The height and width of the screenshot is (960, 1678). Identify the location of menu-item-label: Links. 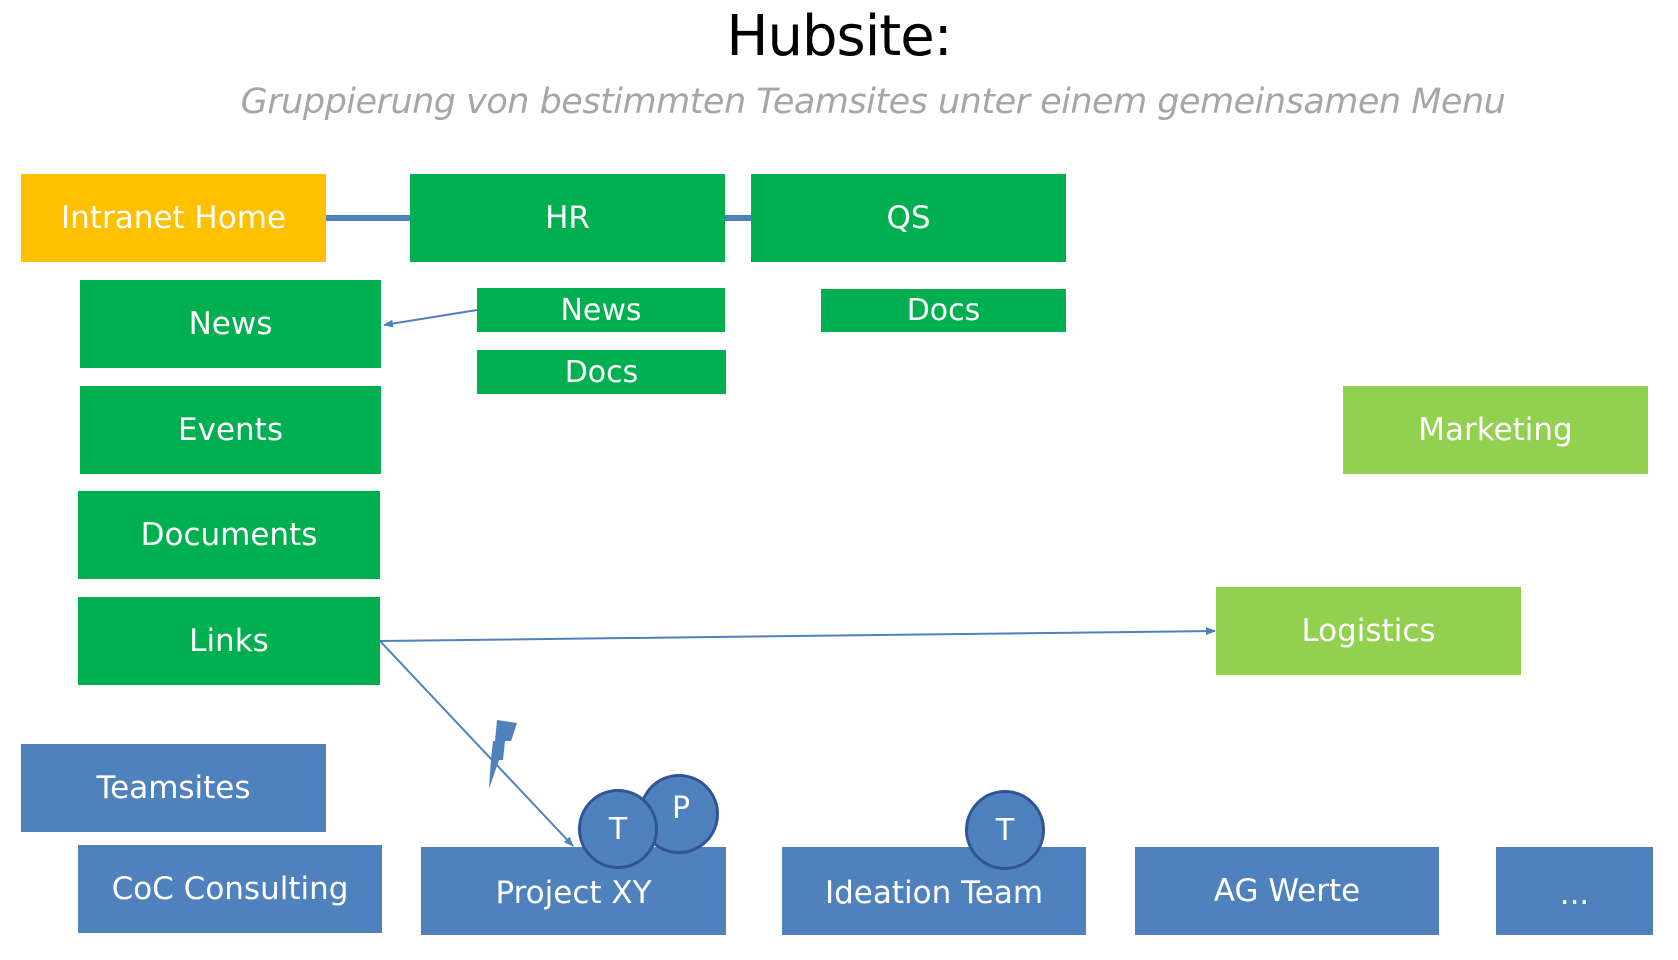
(229, 641).